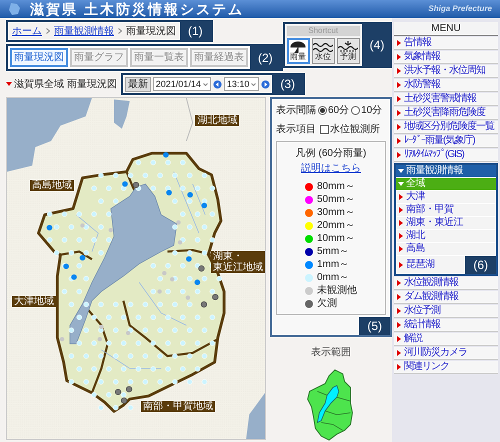  Describe the element at coordinates (15, 9) in the screenshot. I see `prefecture-emblem-icon` at that location.